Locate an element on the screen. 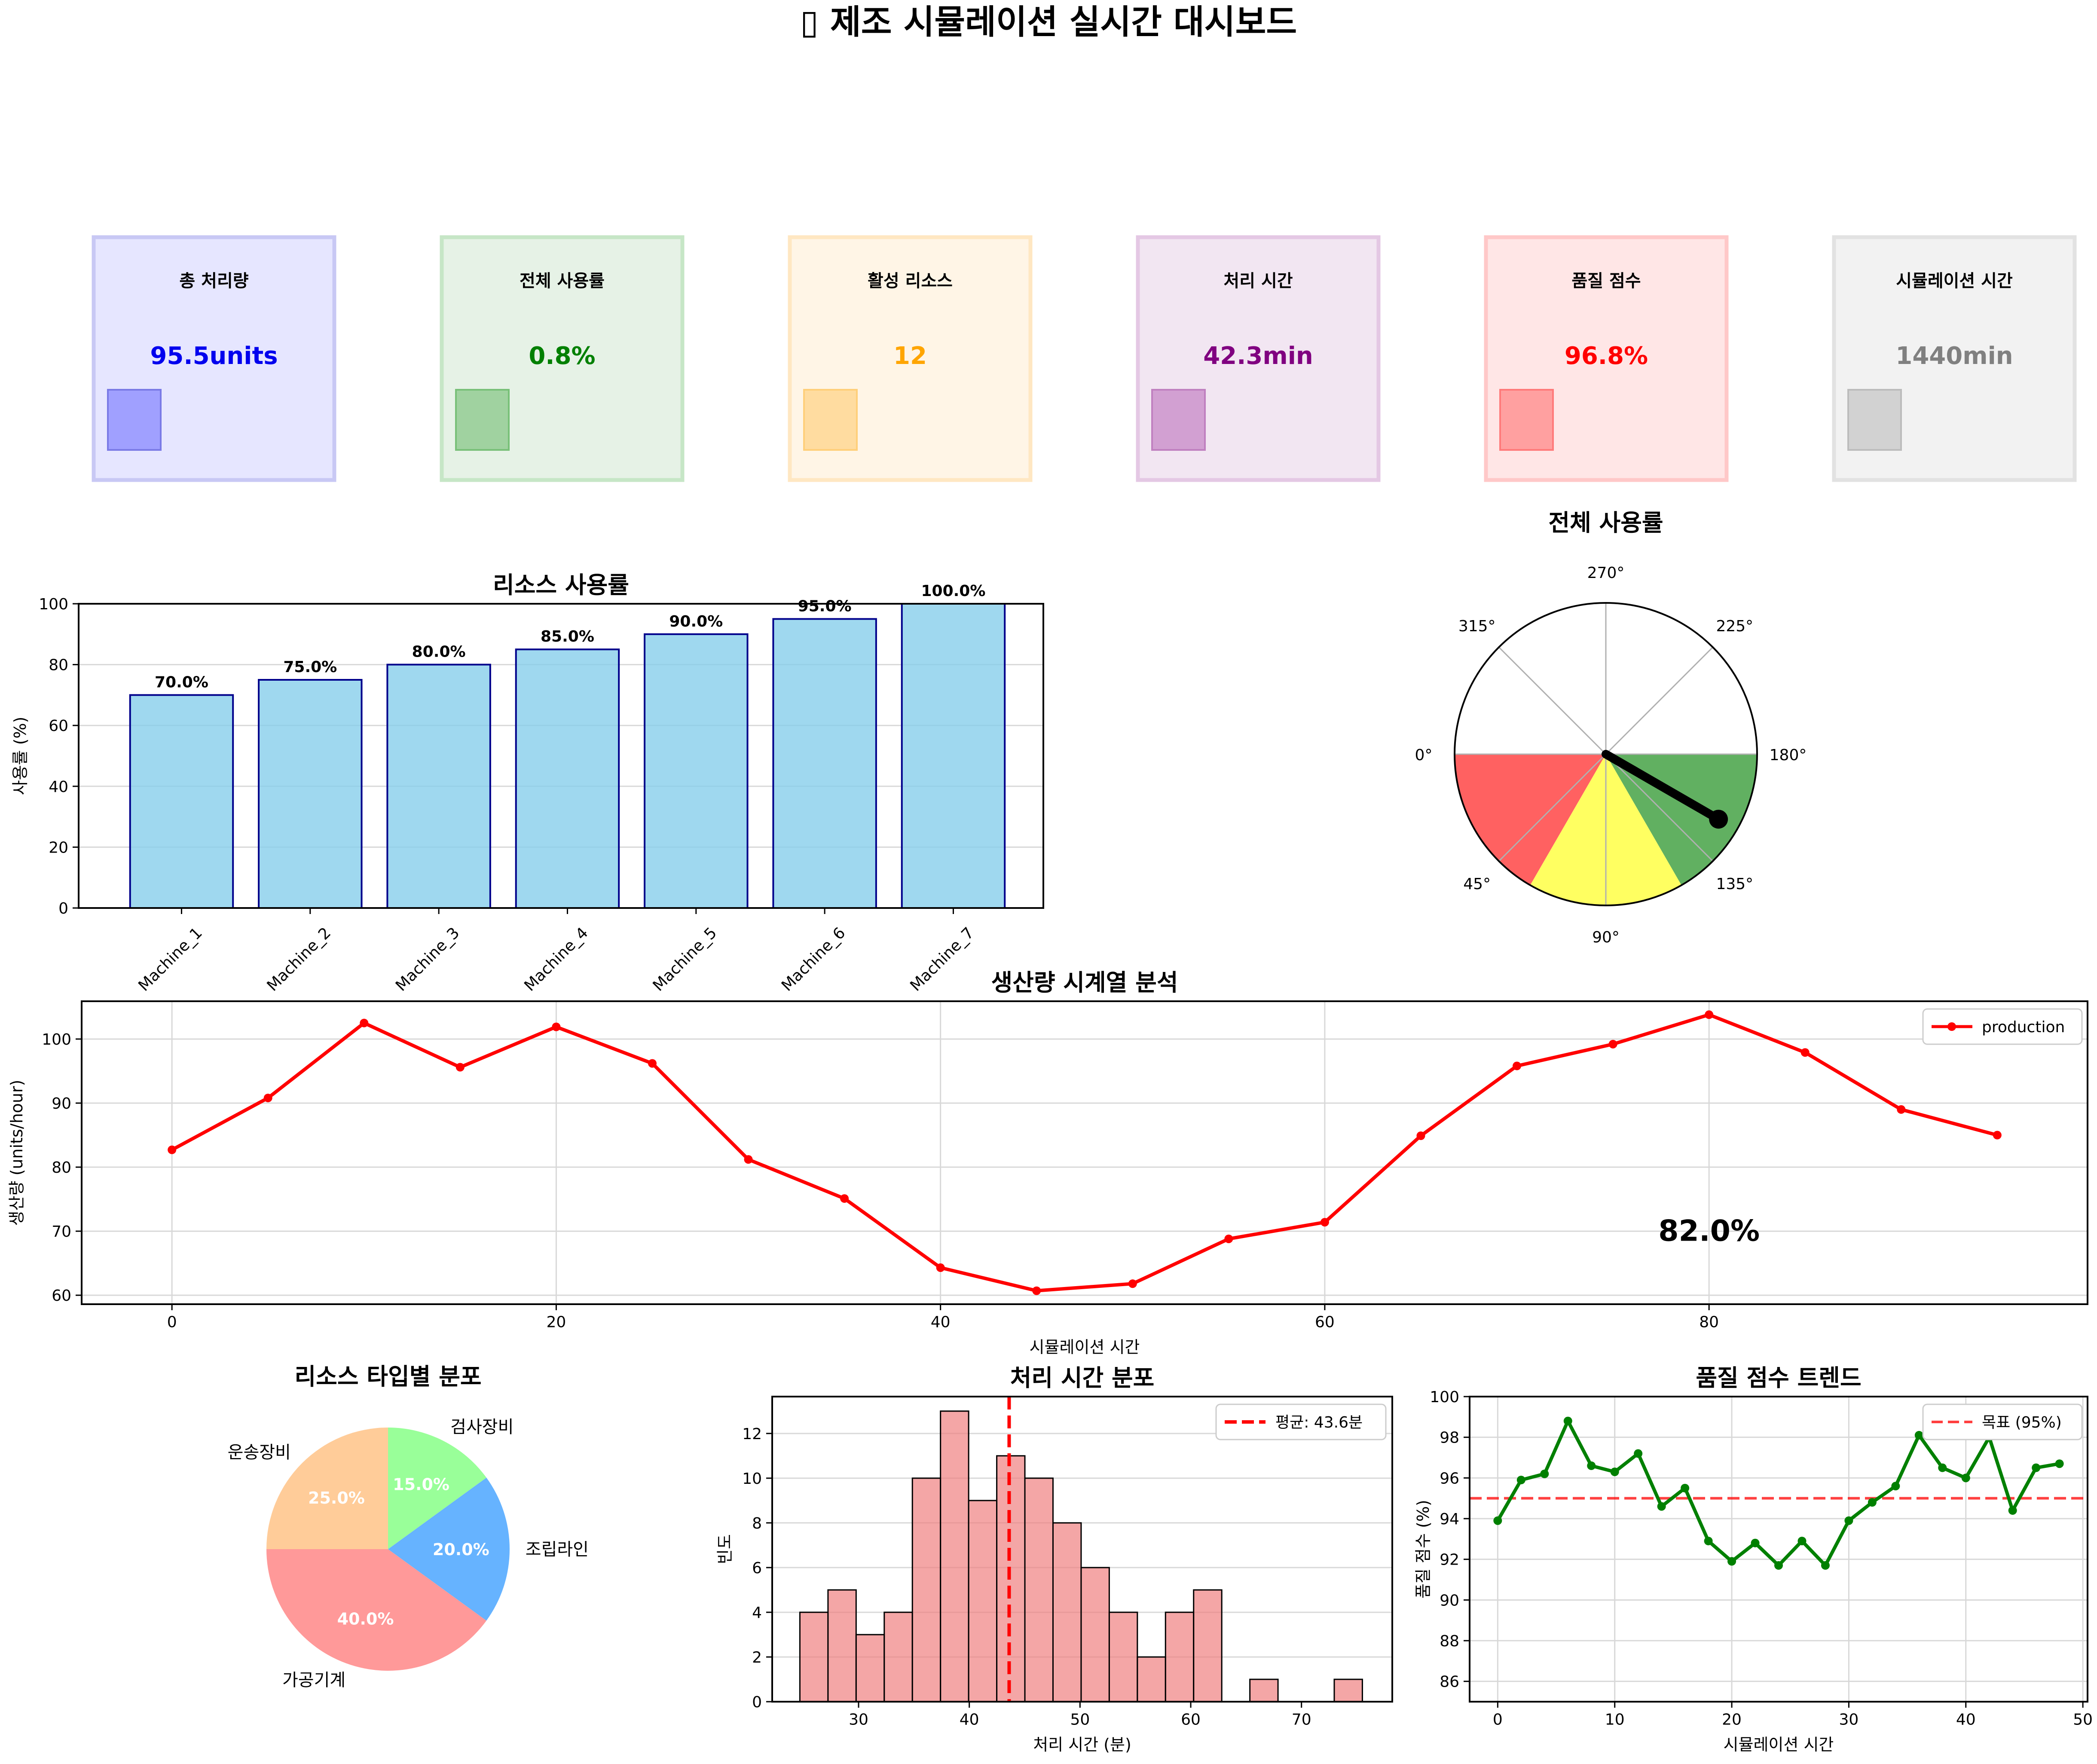 This screenshot has width=2097, height=1764. y-tick-label: 8 is located at coordinates (757, 1523).